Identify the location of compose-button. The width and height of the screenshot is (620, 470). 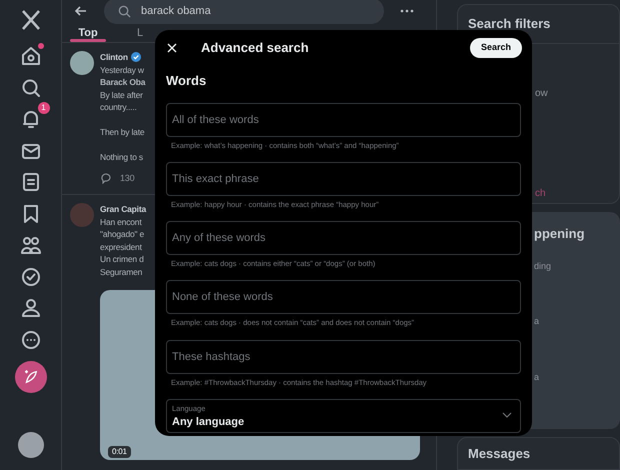
(30, 377).